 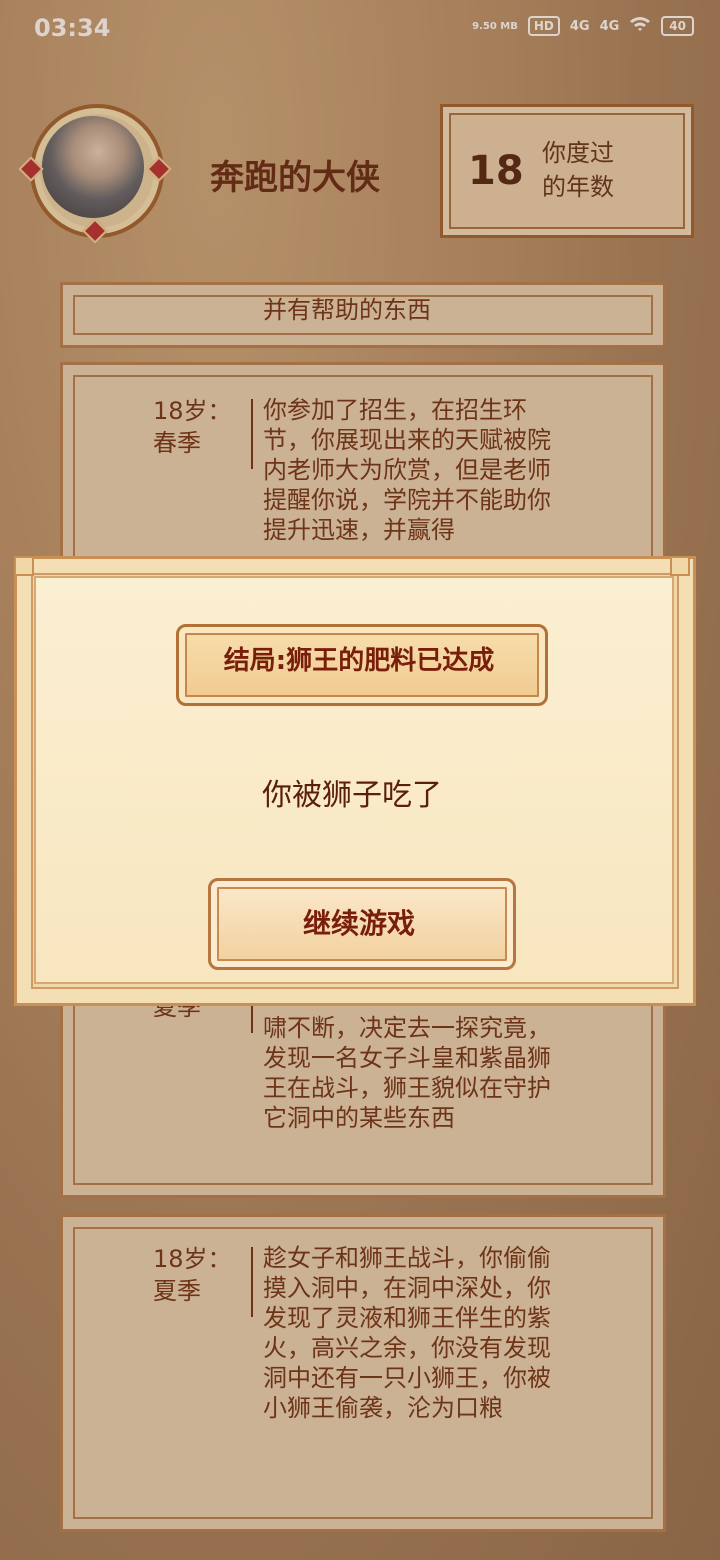 What do you see at coordinates (359, 922) in the screenshot?
I see `continue-game-label: 继续游戏` at bounding box center [359, 922].